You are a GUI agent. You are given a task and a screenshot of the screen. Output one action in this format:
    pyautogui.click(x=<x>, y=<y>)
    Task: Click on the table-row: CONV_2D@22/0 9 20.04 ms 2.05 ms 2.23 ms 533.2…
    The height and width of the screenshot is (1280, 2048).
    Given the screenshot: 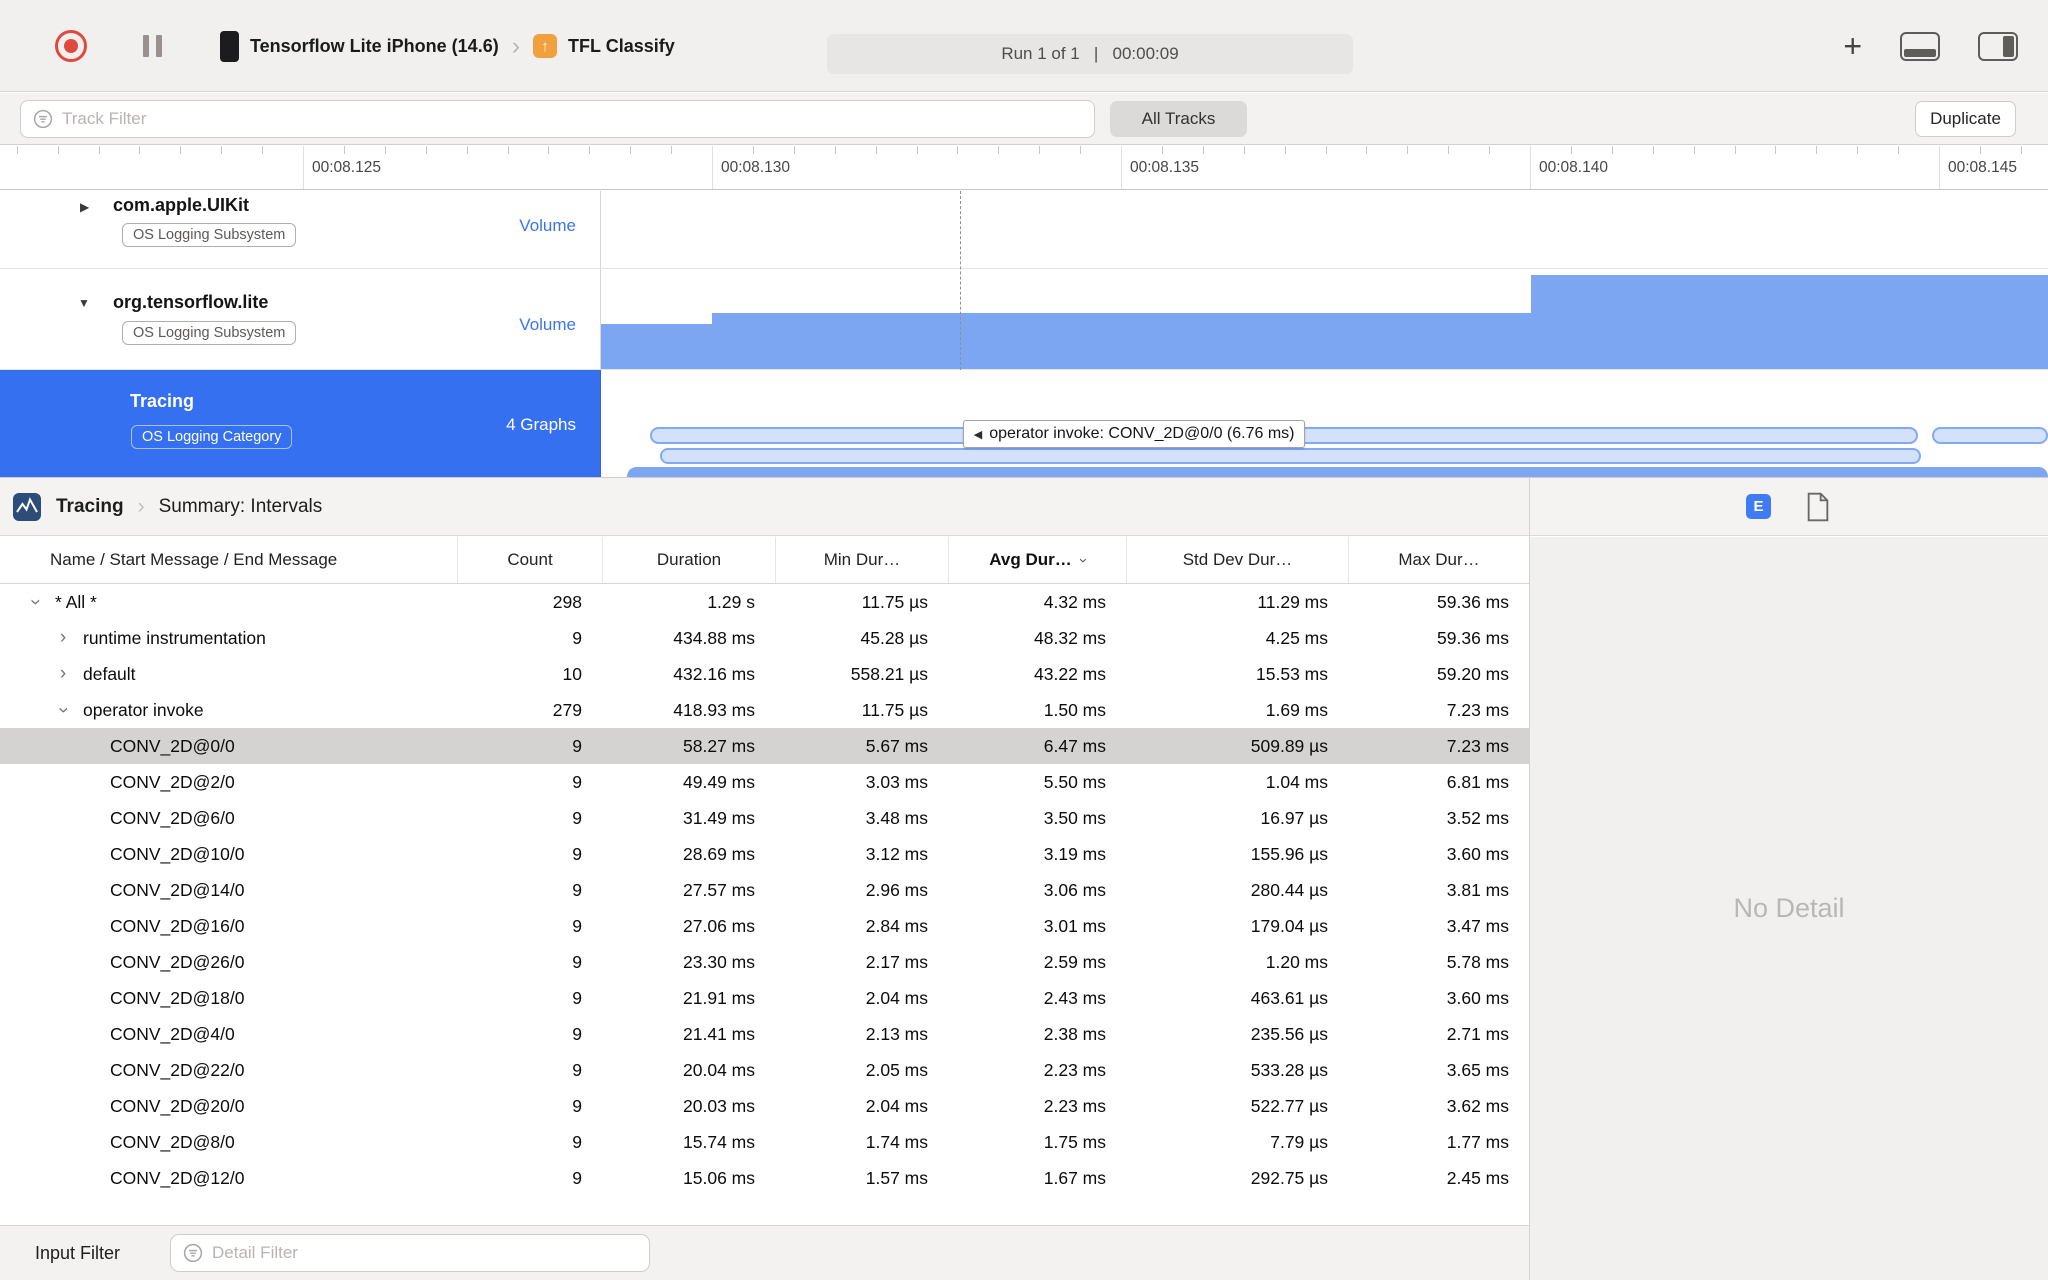 What is the action you would take?
    pyautogui.click(x=764, y=1070)
    